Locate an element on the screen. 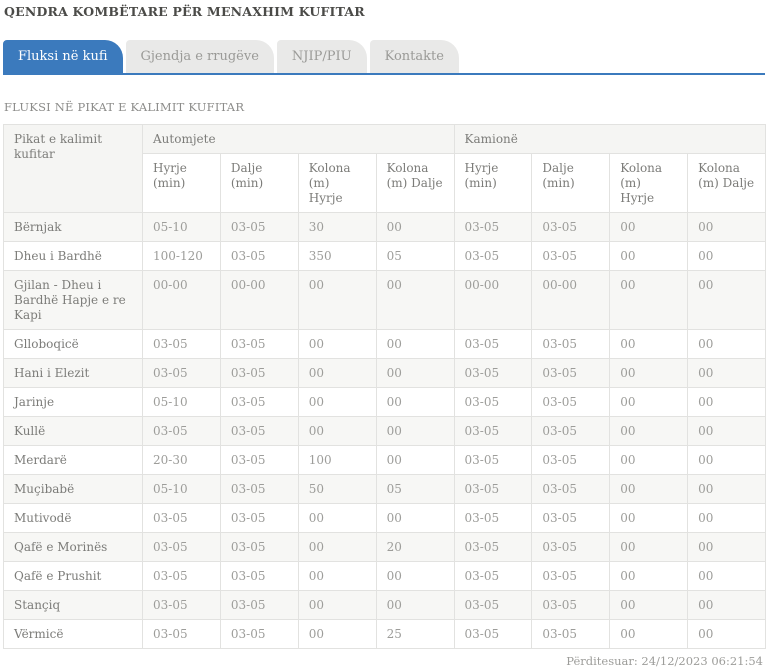 The image size is (768, 668). crossing-point-name: Muçibabë is located at coordinates (73, 489).